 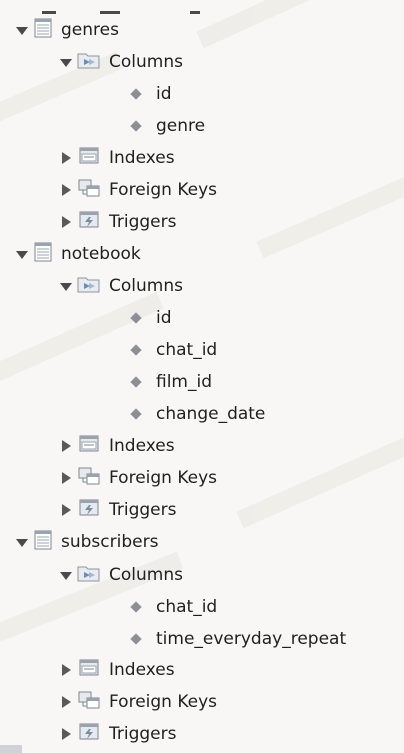 I want to click on tree-node-column: genre, so click(x=168, y=126).